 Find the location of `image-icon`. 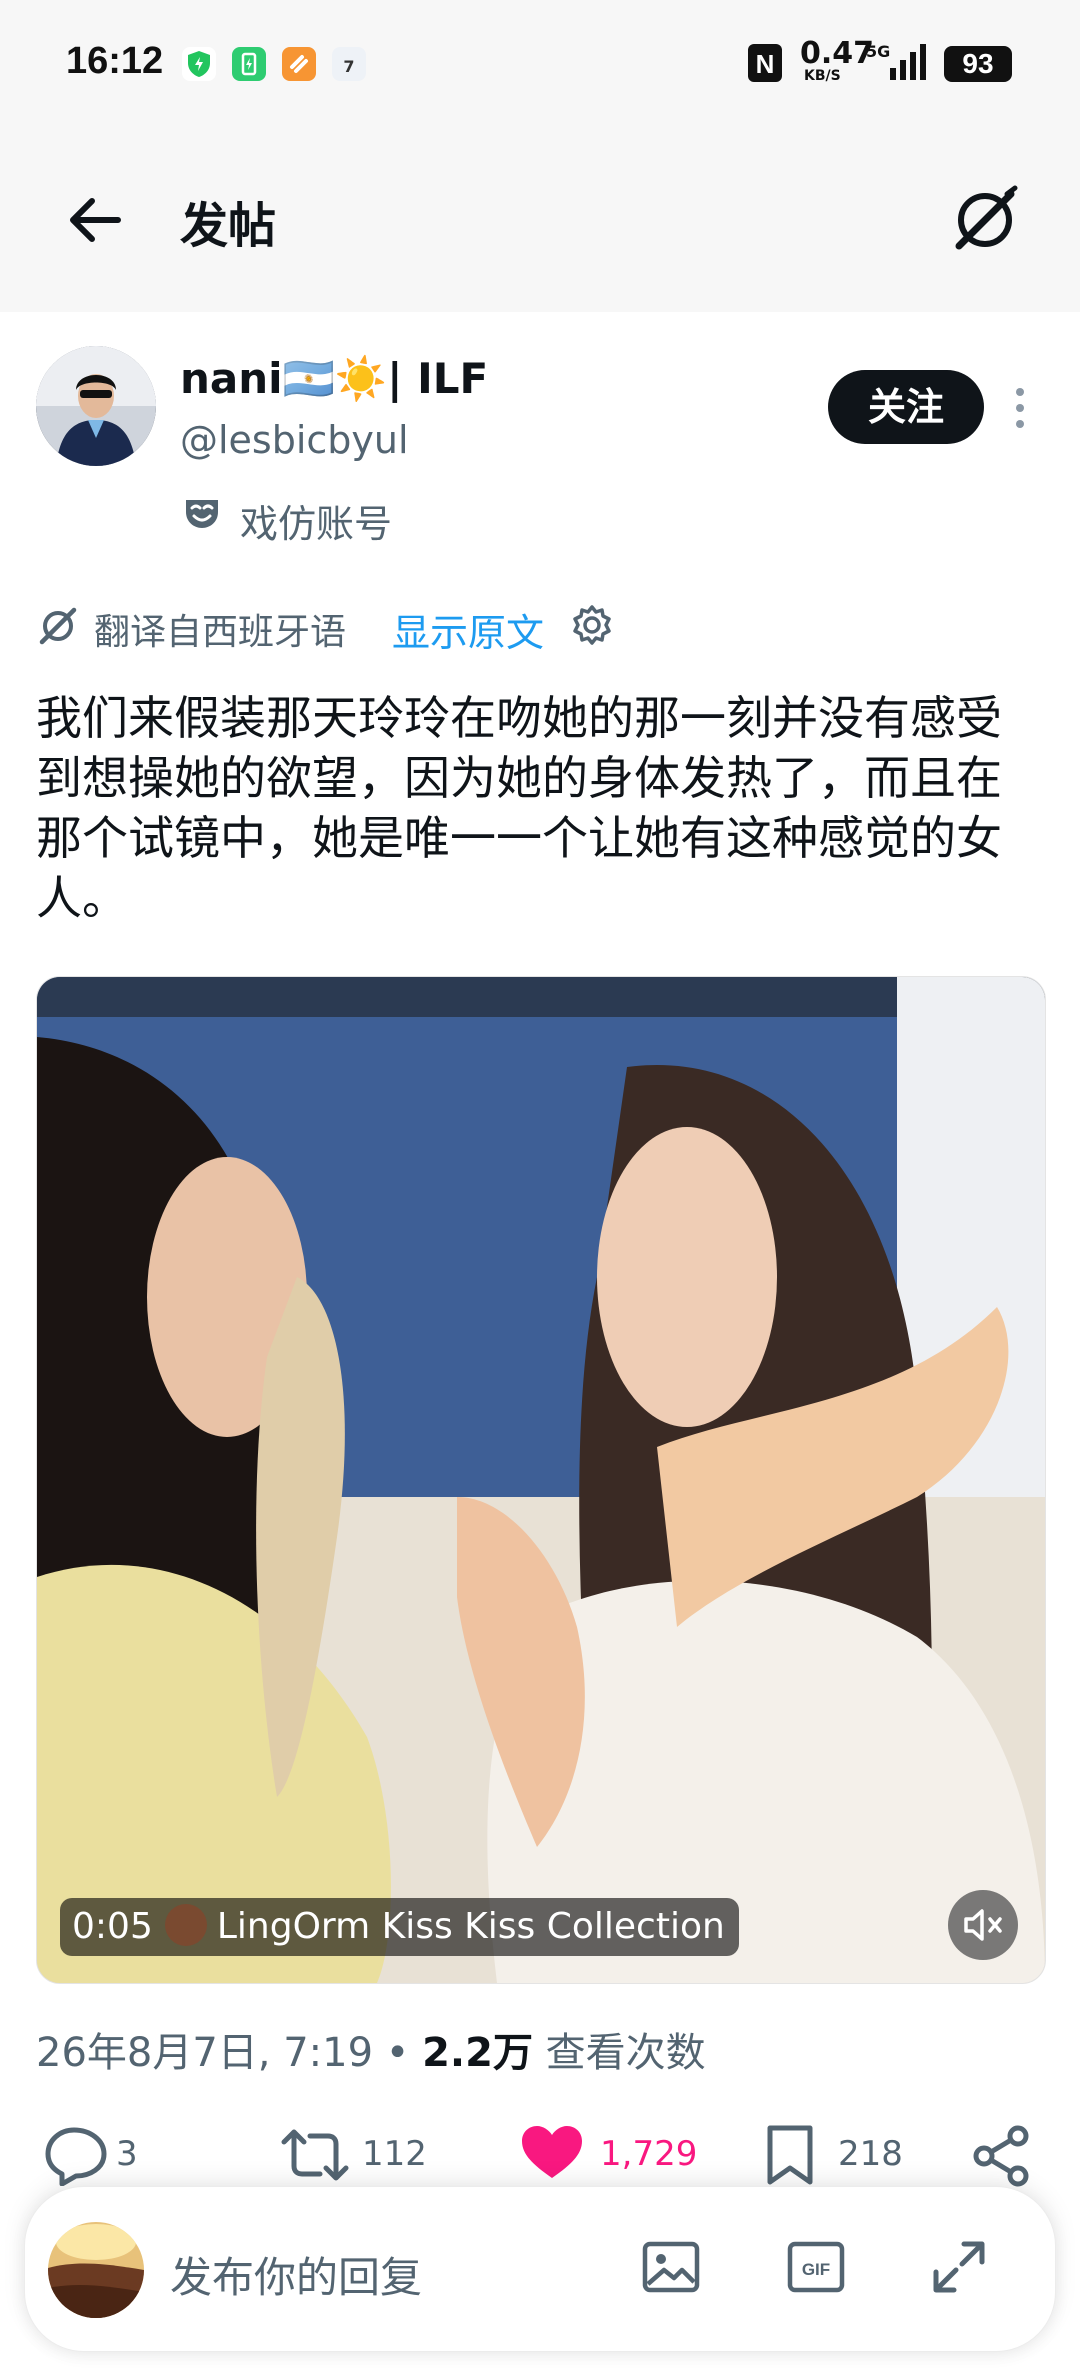

image-icon is located at coordinates (671, 2267).